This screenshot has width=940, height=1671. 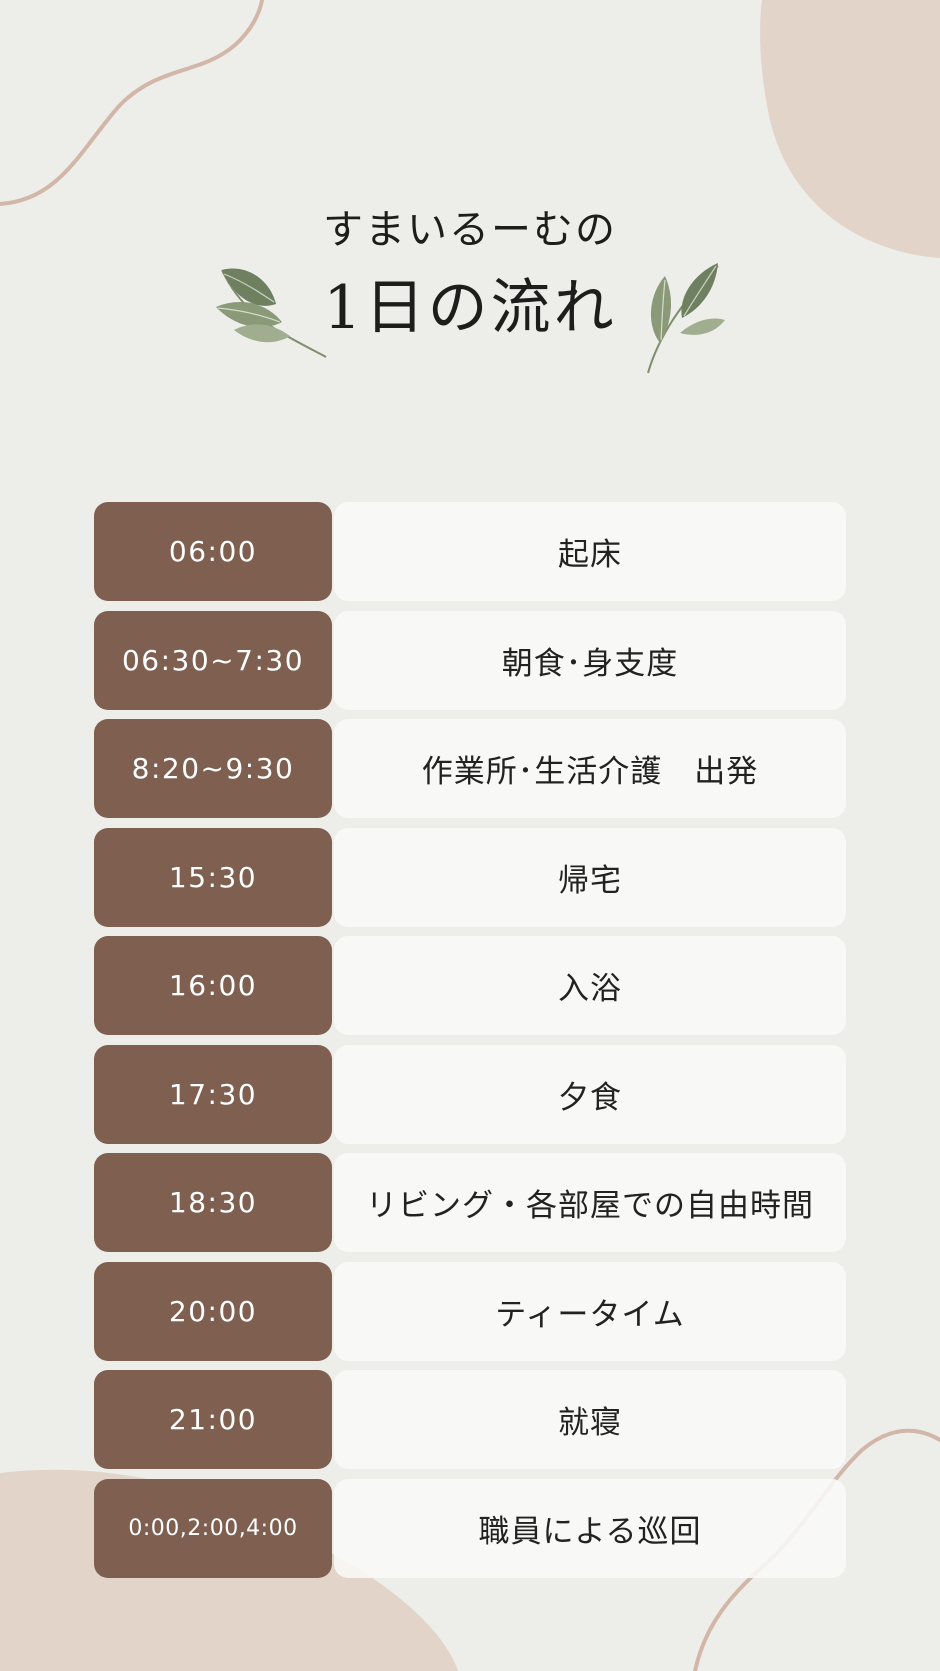 What do you see at coordinates (590, 1202) in the screenshot?
I see `event-cell: リビング・各部屋での自由時間` at bounding box center [590, 1202].